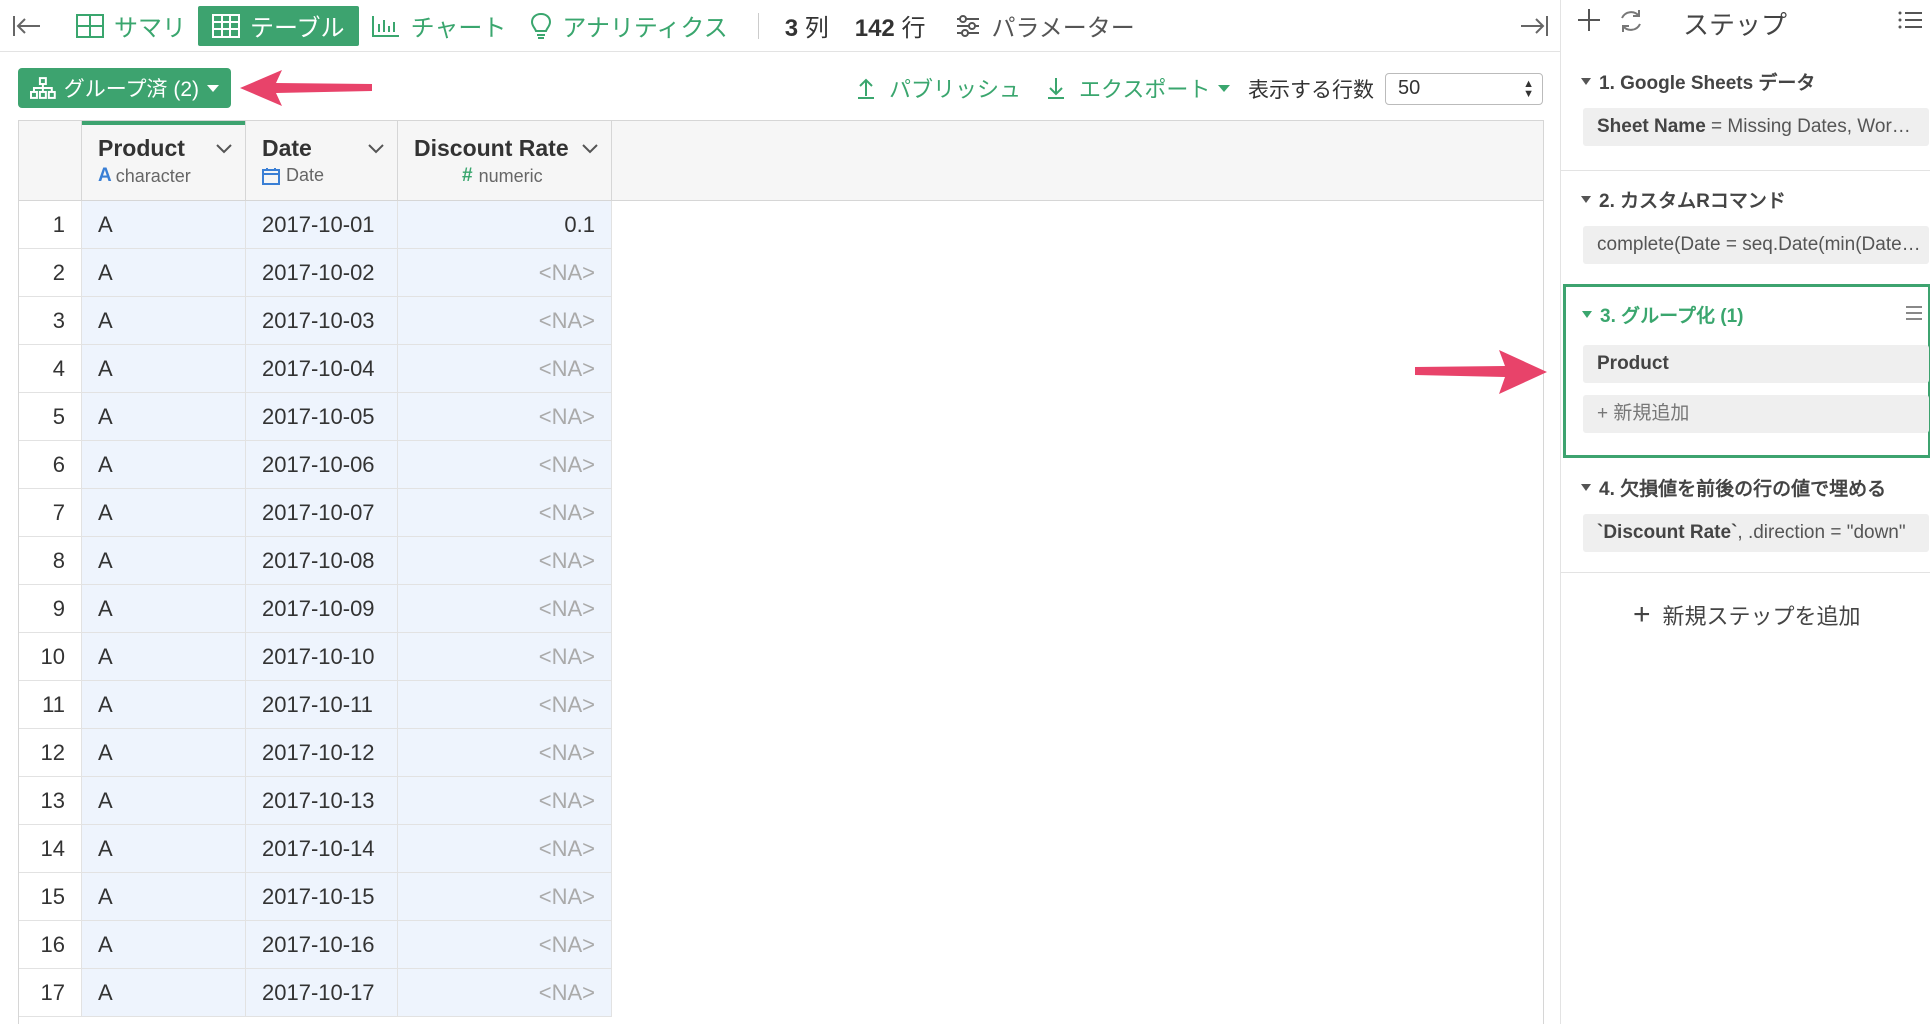 The image size is (1930, 1024). What do you see at coordinates (50, 705) in the screenshot?
I see `row-index: 11` at bounding box center [50, 705].